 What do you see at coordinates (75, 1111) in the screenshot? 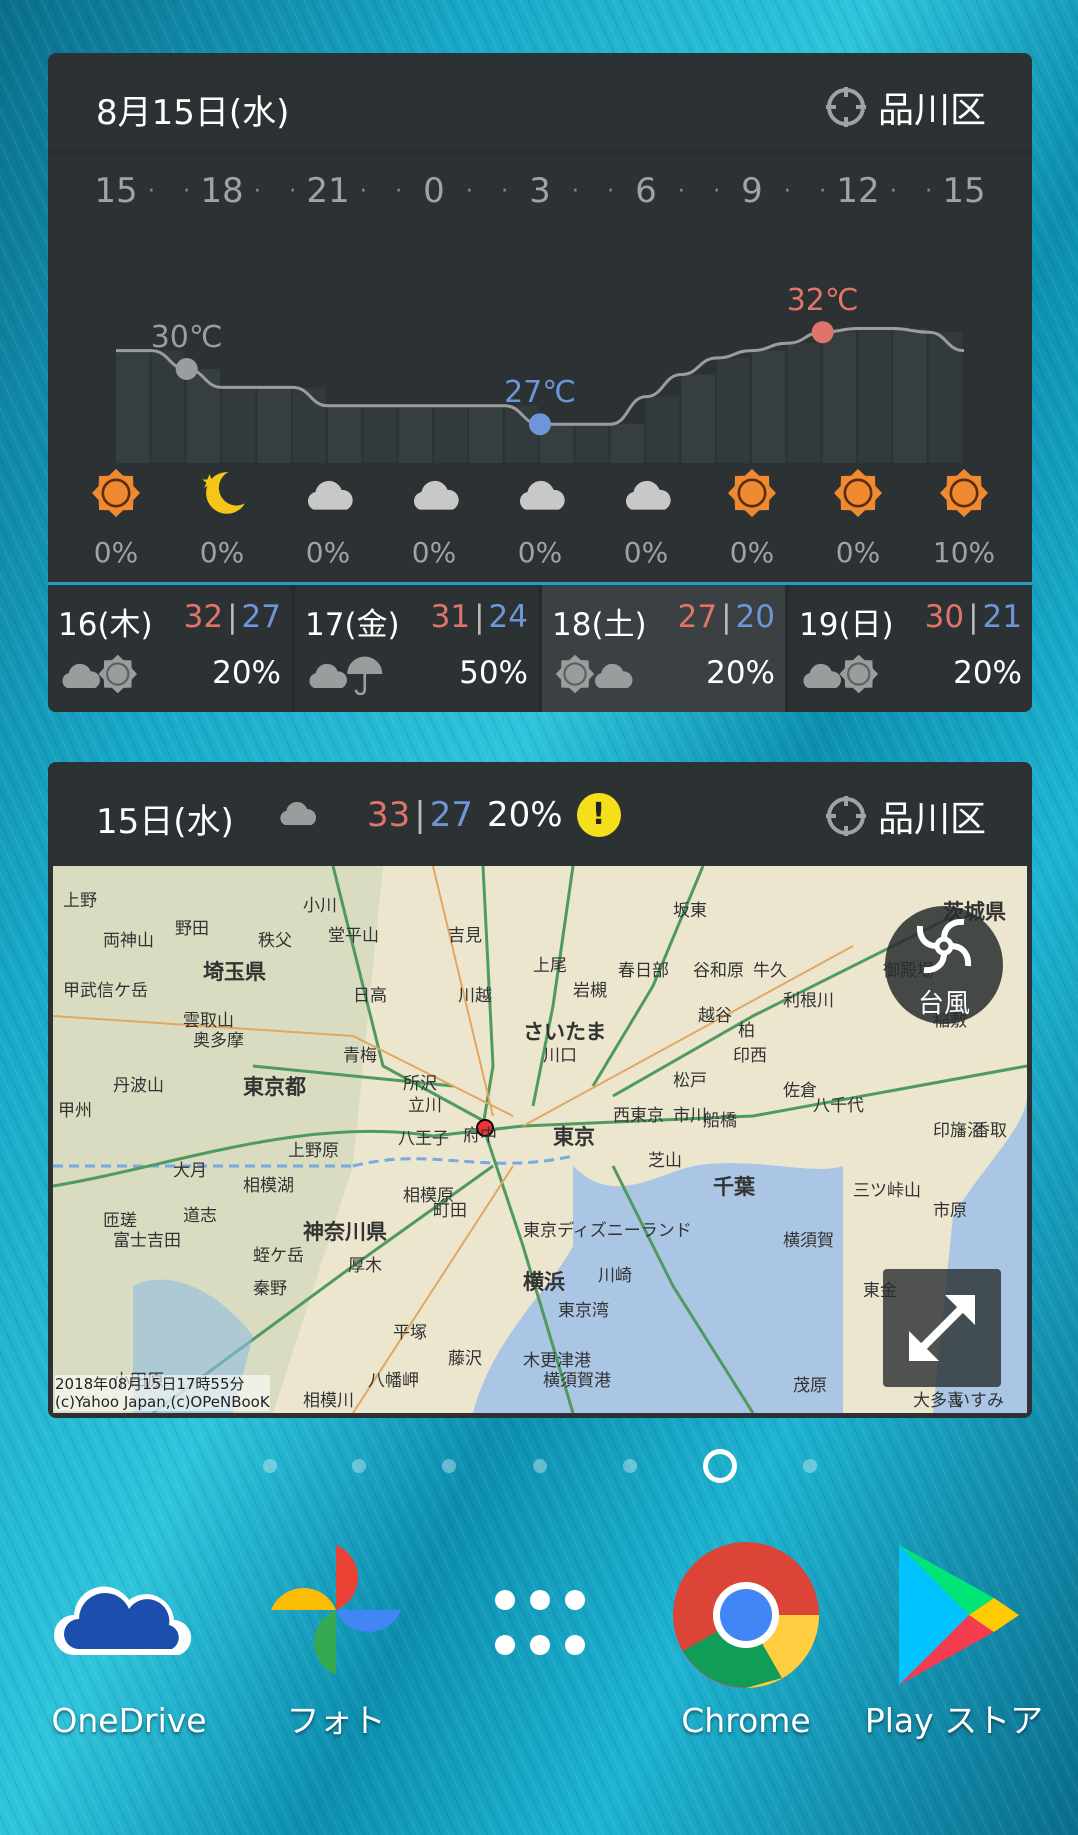
I see `map-place-label: 甲州` at bounding box center [75, 1111].